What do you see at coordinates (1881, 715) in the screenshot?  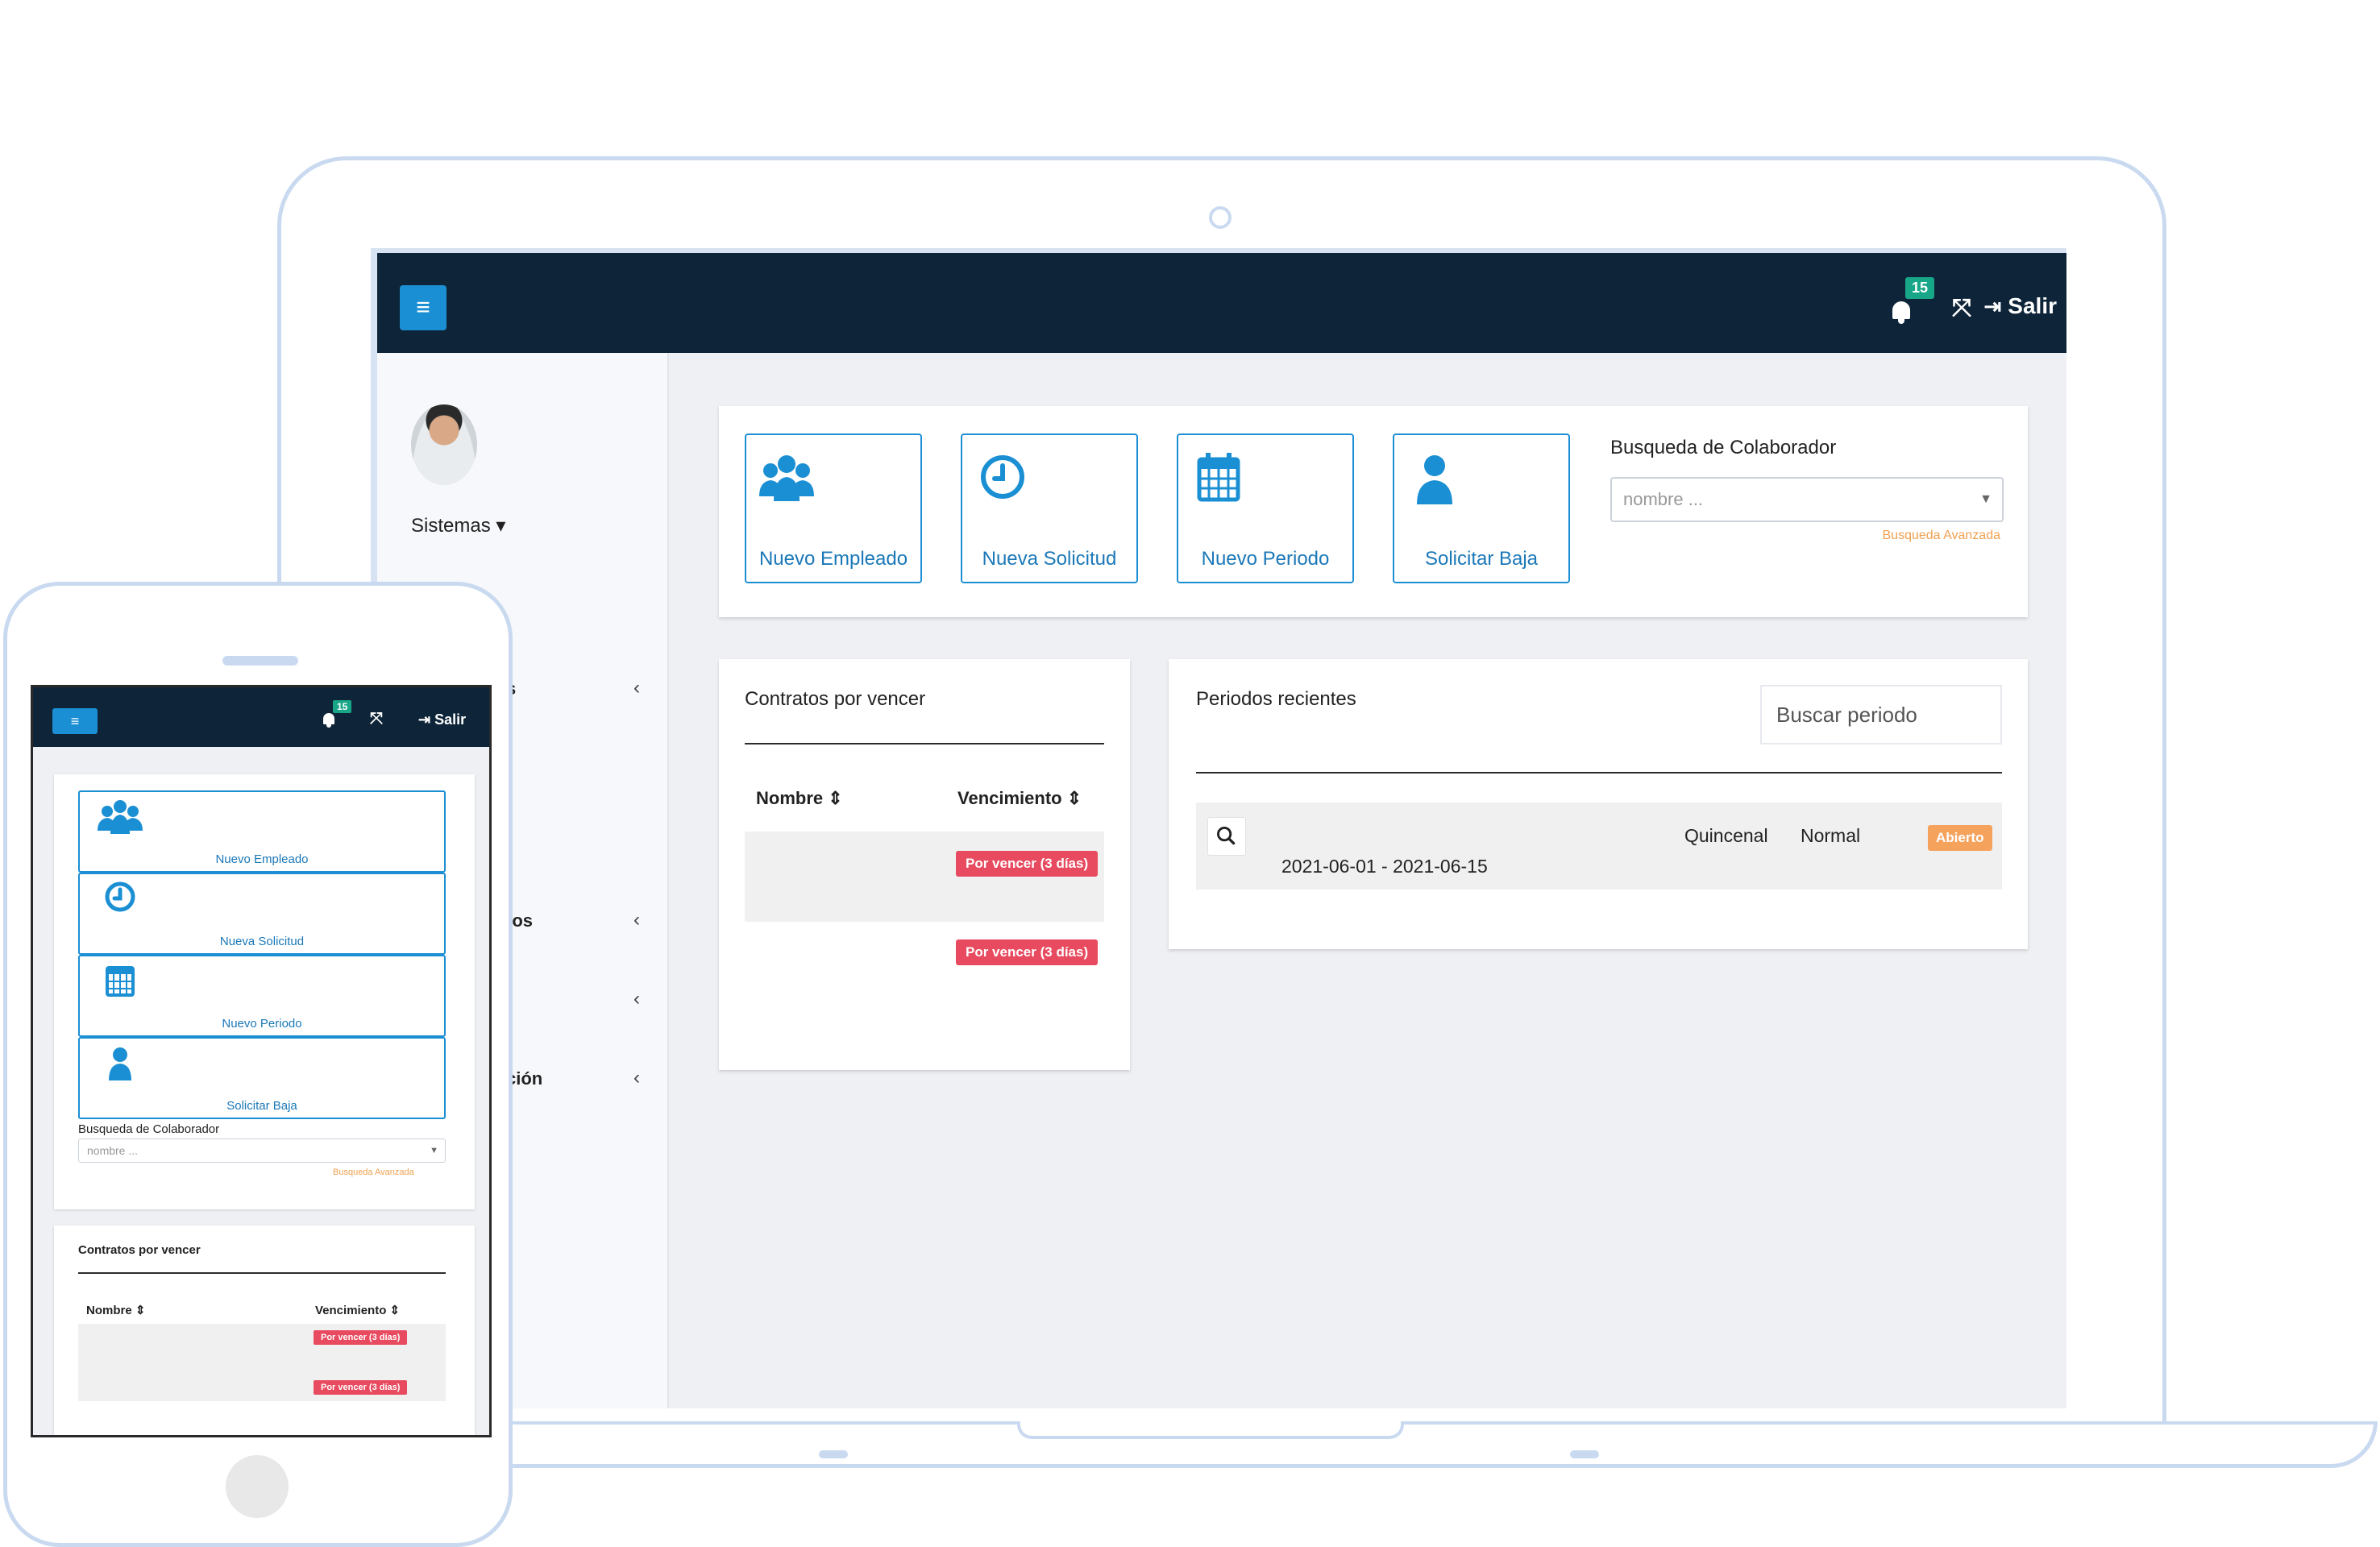 I see `period-search-input: Buscar periodo` at bounding box center [1881, 715].